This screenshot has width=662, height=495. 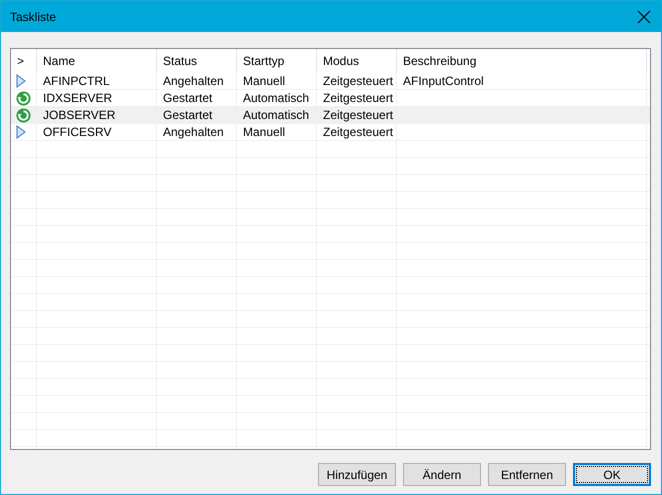 I want to click on table-row: JOBSERVER Gestartet Automatisch Zeitgesteuert, so click(x=330, y=115).